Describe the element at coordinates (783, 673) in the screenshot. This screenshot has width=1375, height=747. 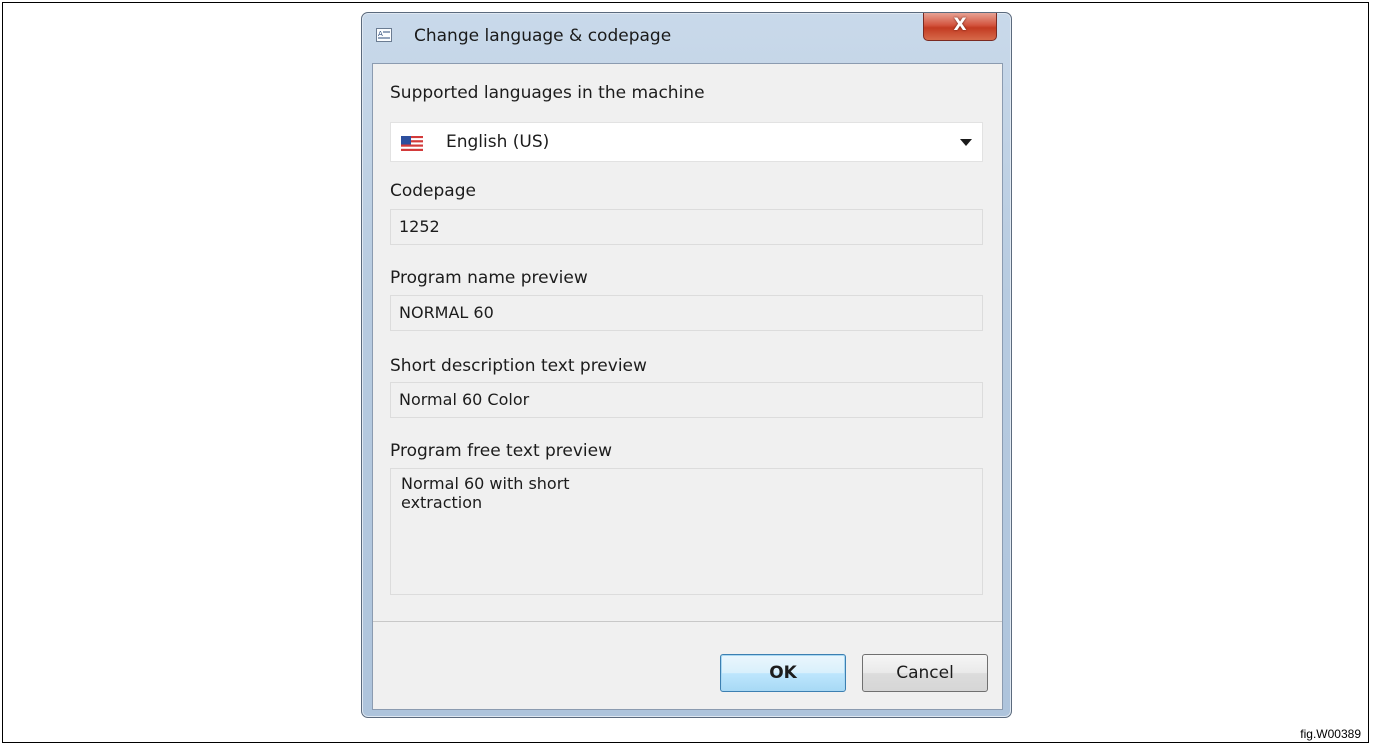
I see `ok-button: OK` at that location.